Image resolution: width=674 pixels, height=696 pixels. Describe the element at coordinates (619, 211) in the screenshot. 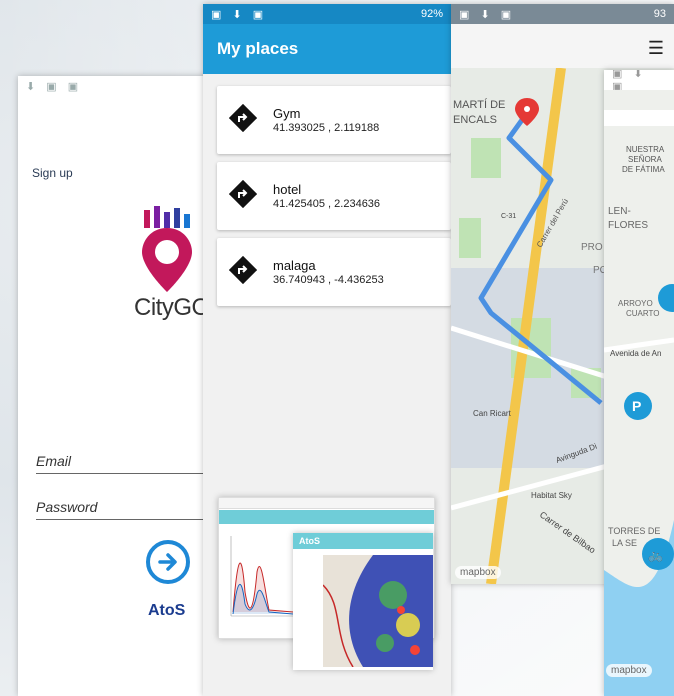

I see `map2-label-len: LEN-` at that location.